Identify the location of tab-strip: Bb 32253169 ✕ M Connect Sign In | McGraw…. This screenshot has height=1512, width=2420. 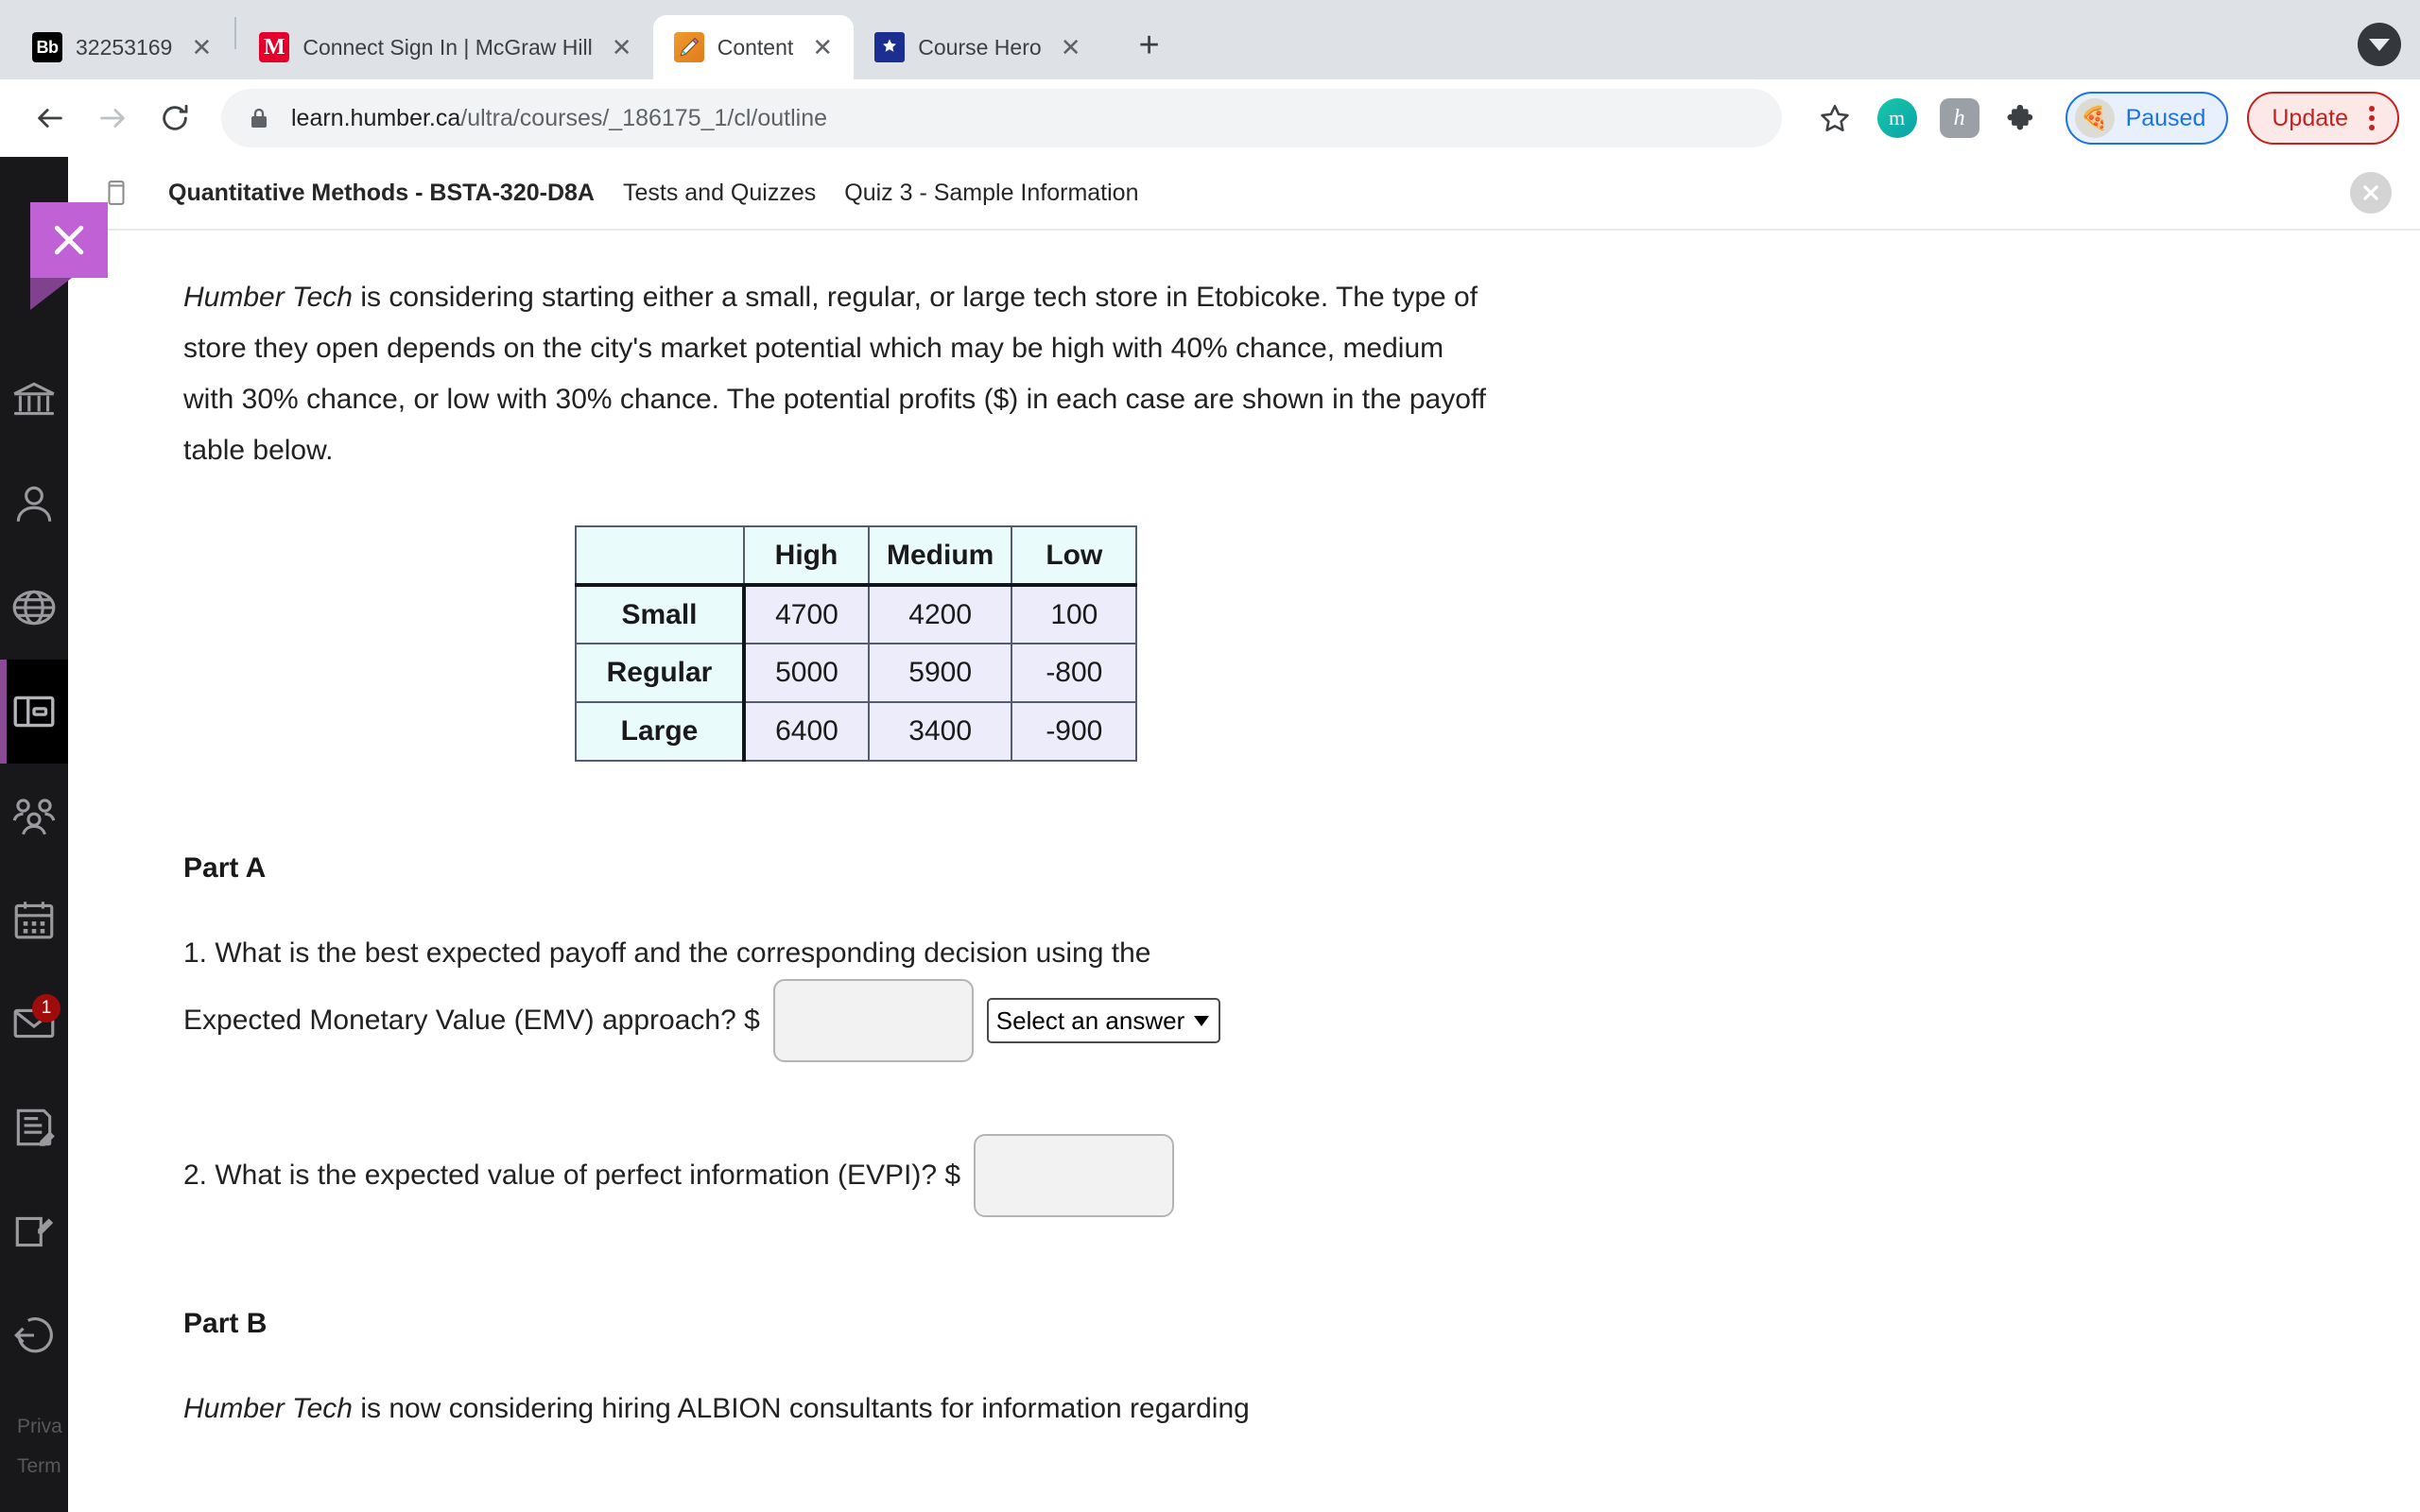
(1210, 39).